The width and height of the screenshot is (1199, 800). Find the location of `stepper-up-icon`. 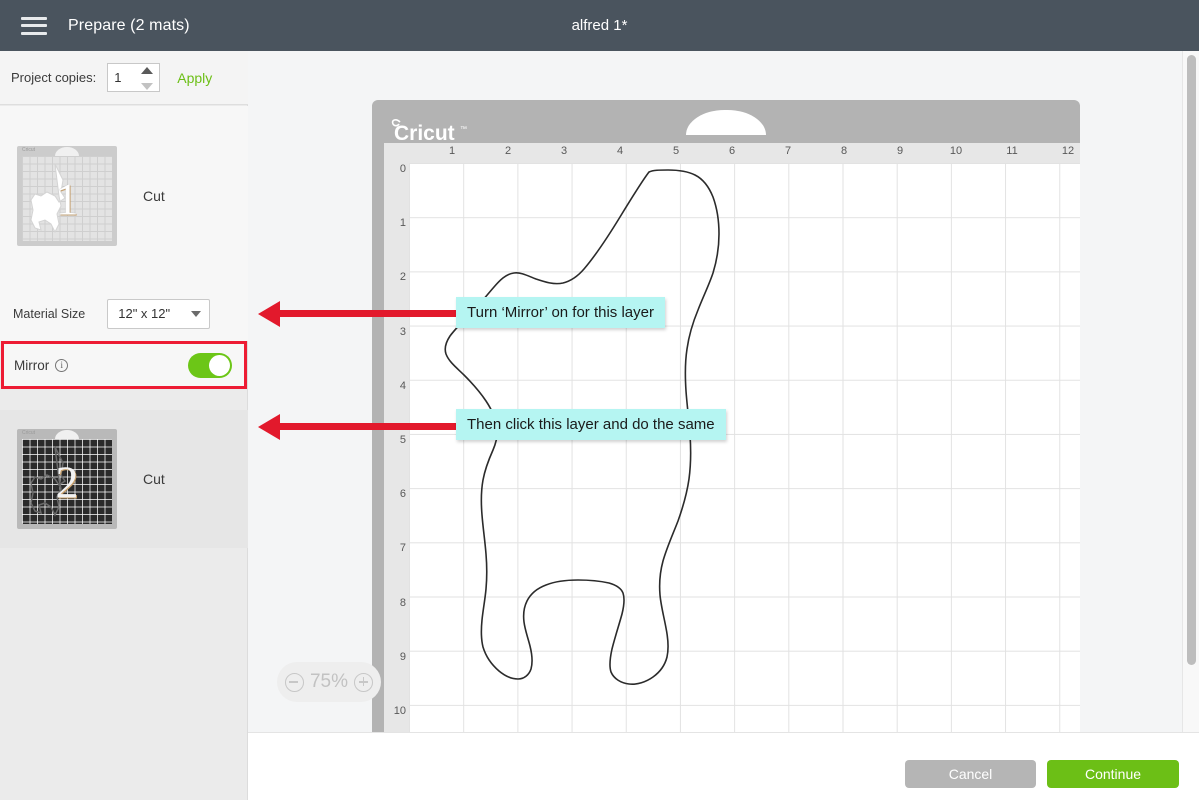

stepper-up-icon is located at coordinates (147, 70).